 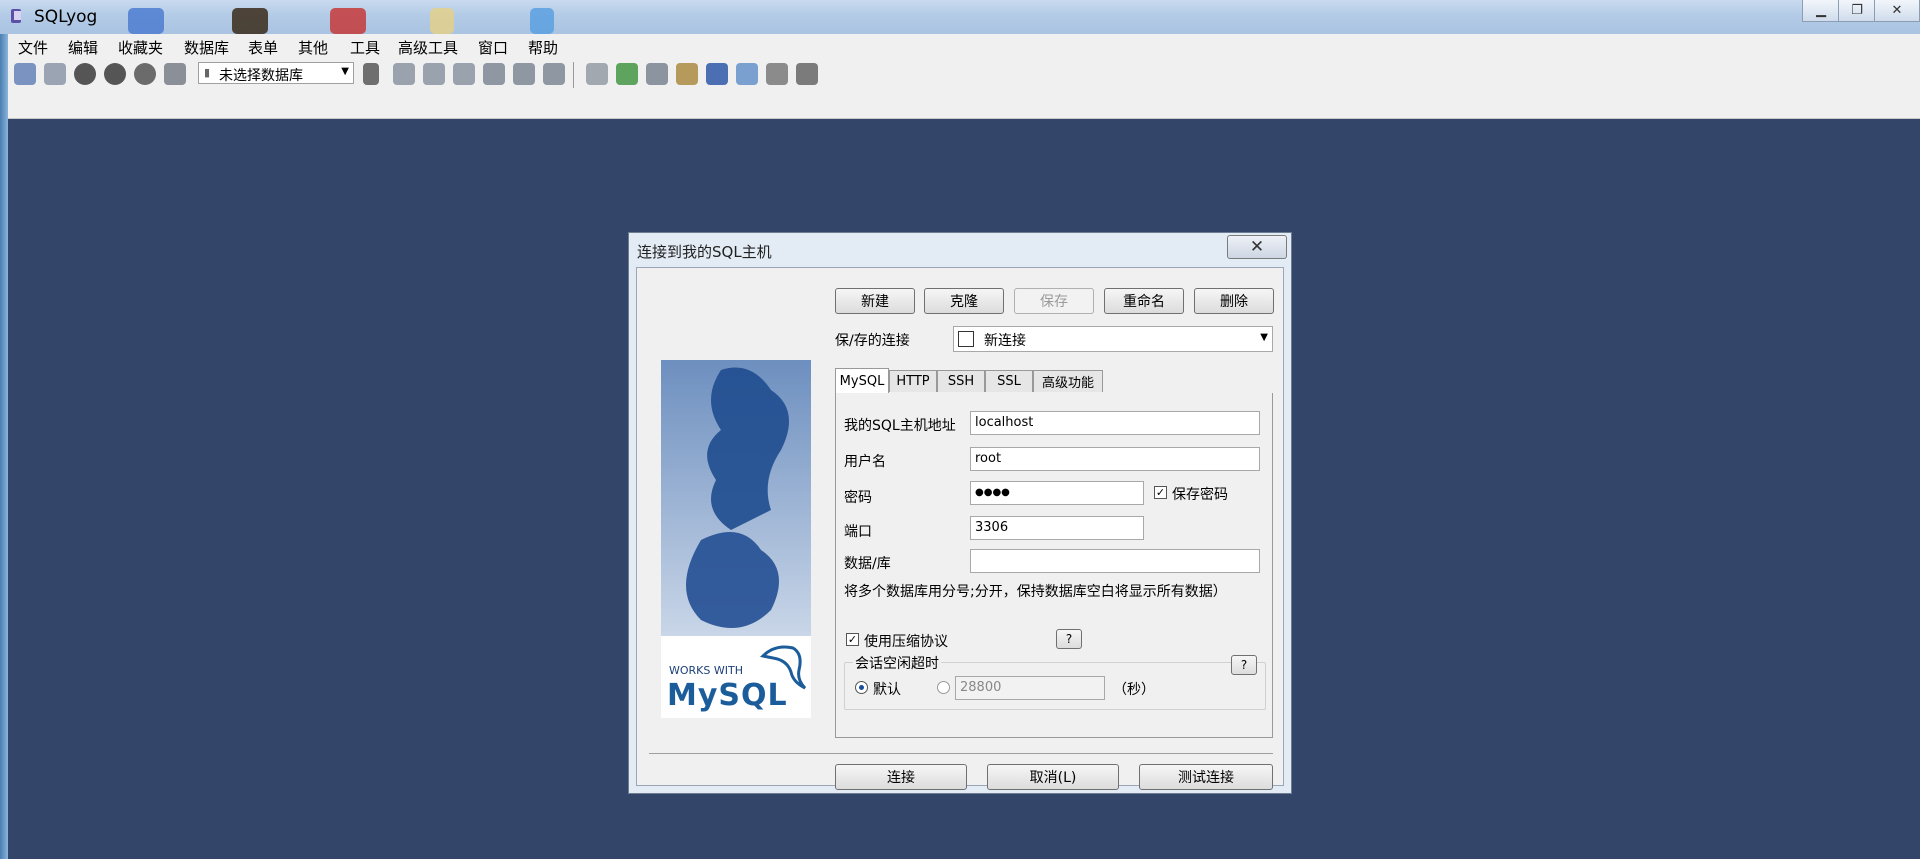 I want to click on username-label: 用户名, so click(x=865, y=462).